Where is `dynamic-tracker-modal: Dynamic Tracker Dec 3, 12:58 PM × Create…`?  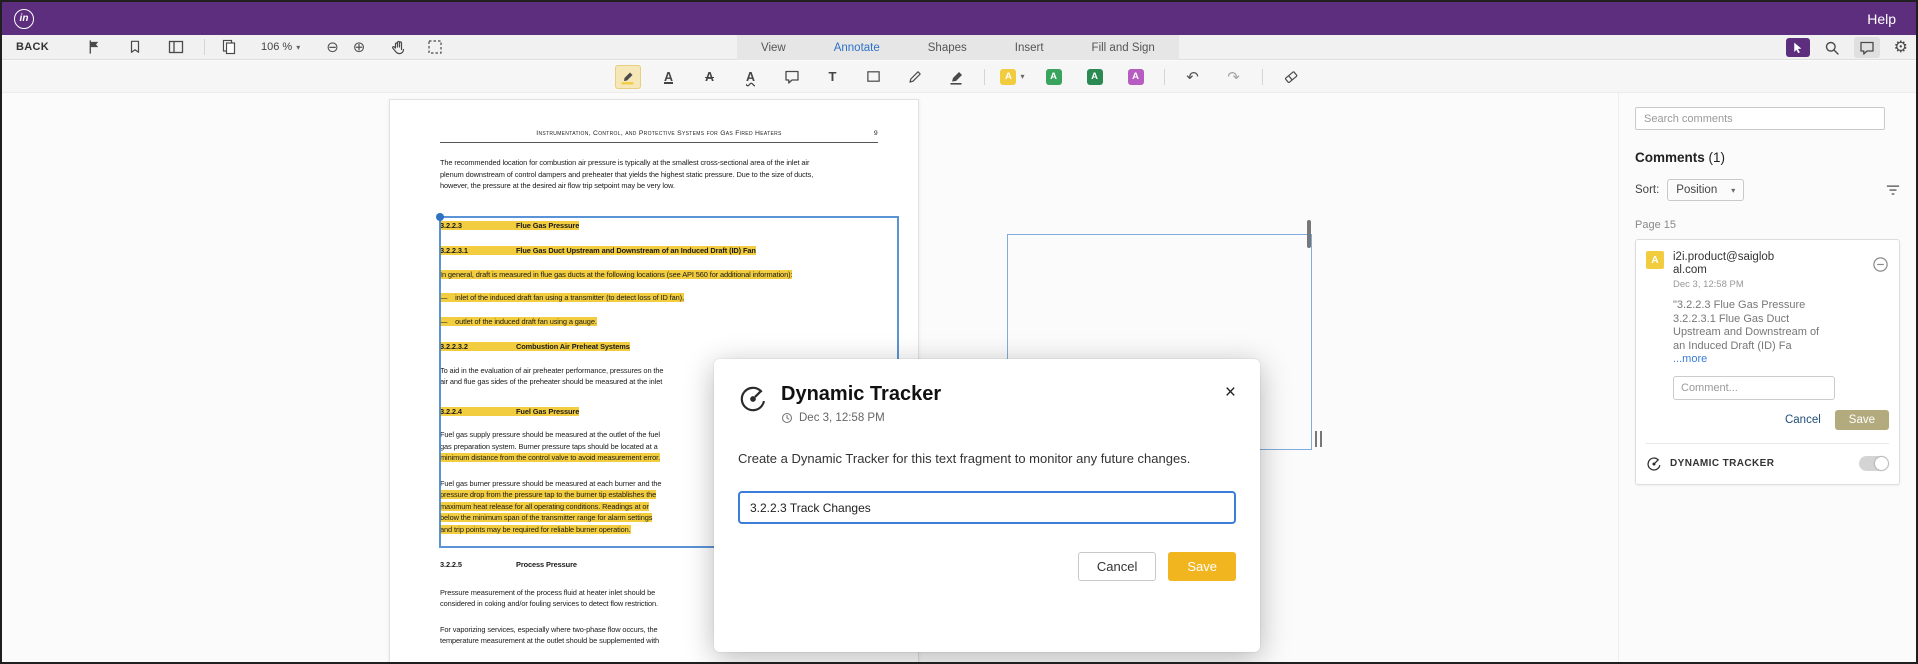 dynamic-tracker-modal: Dynamic Tracker Dec 3, 12:58 PM × Create… is located at coordinates (987, 505).